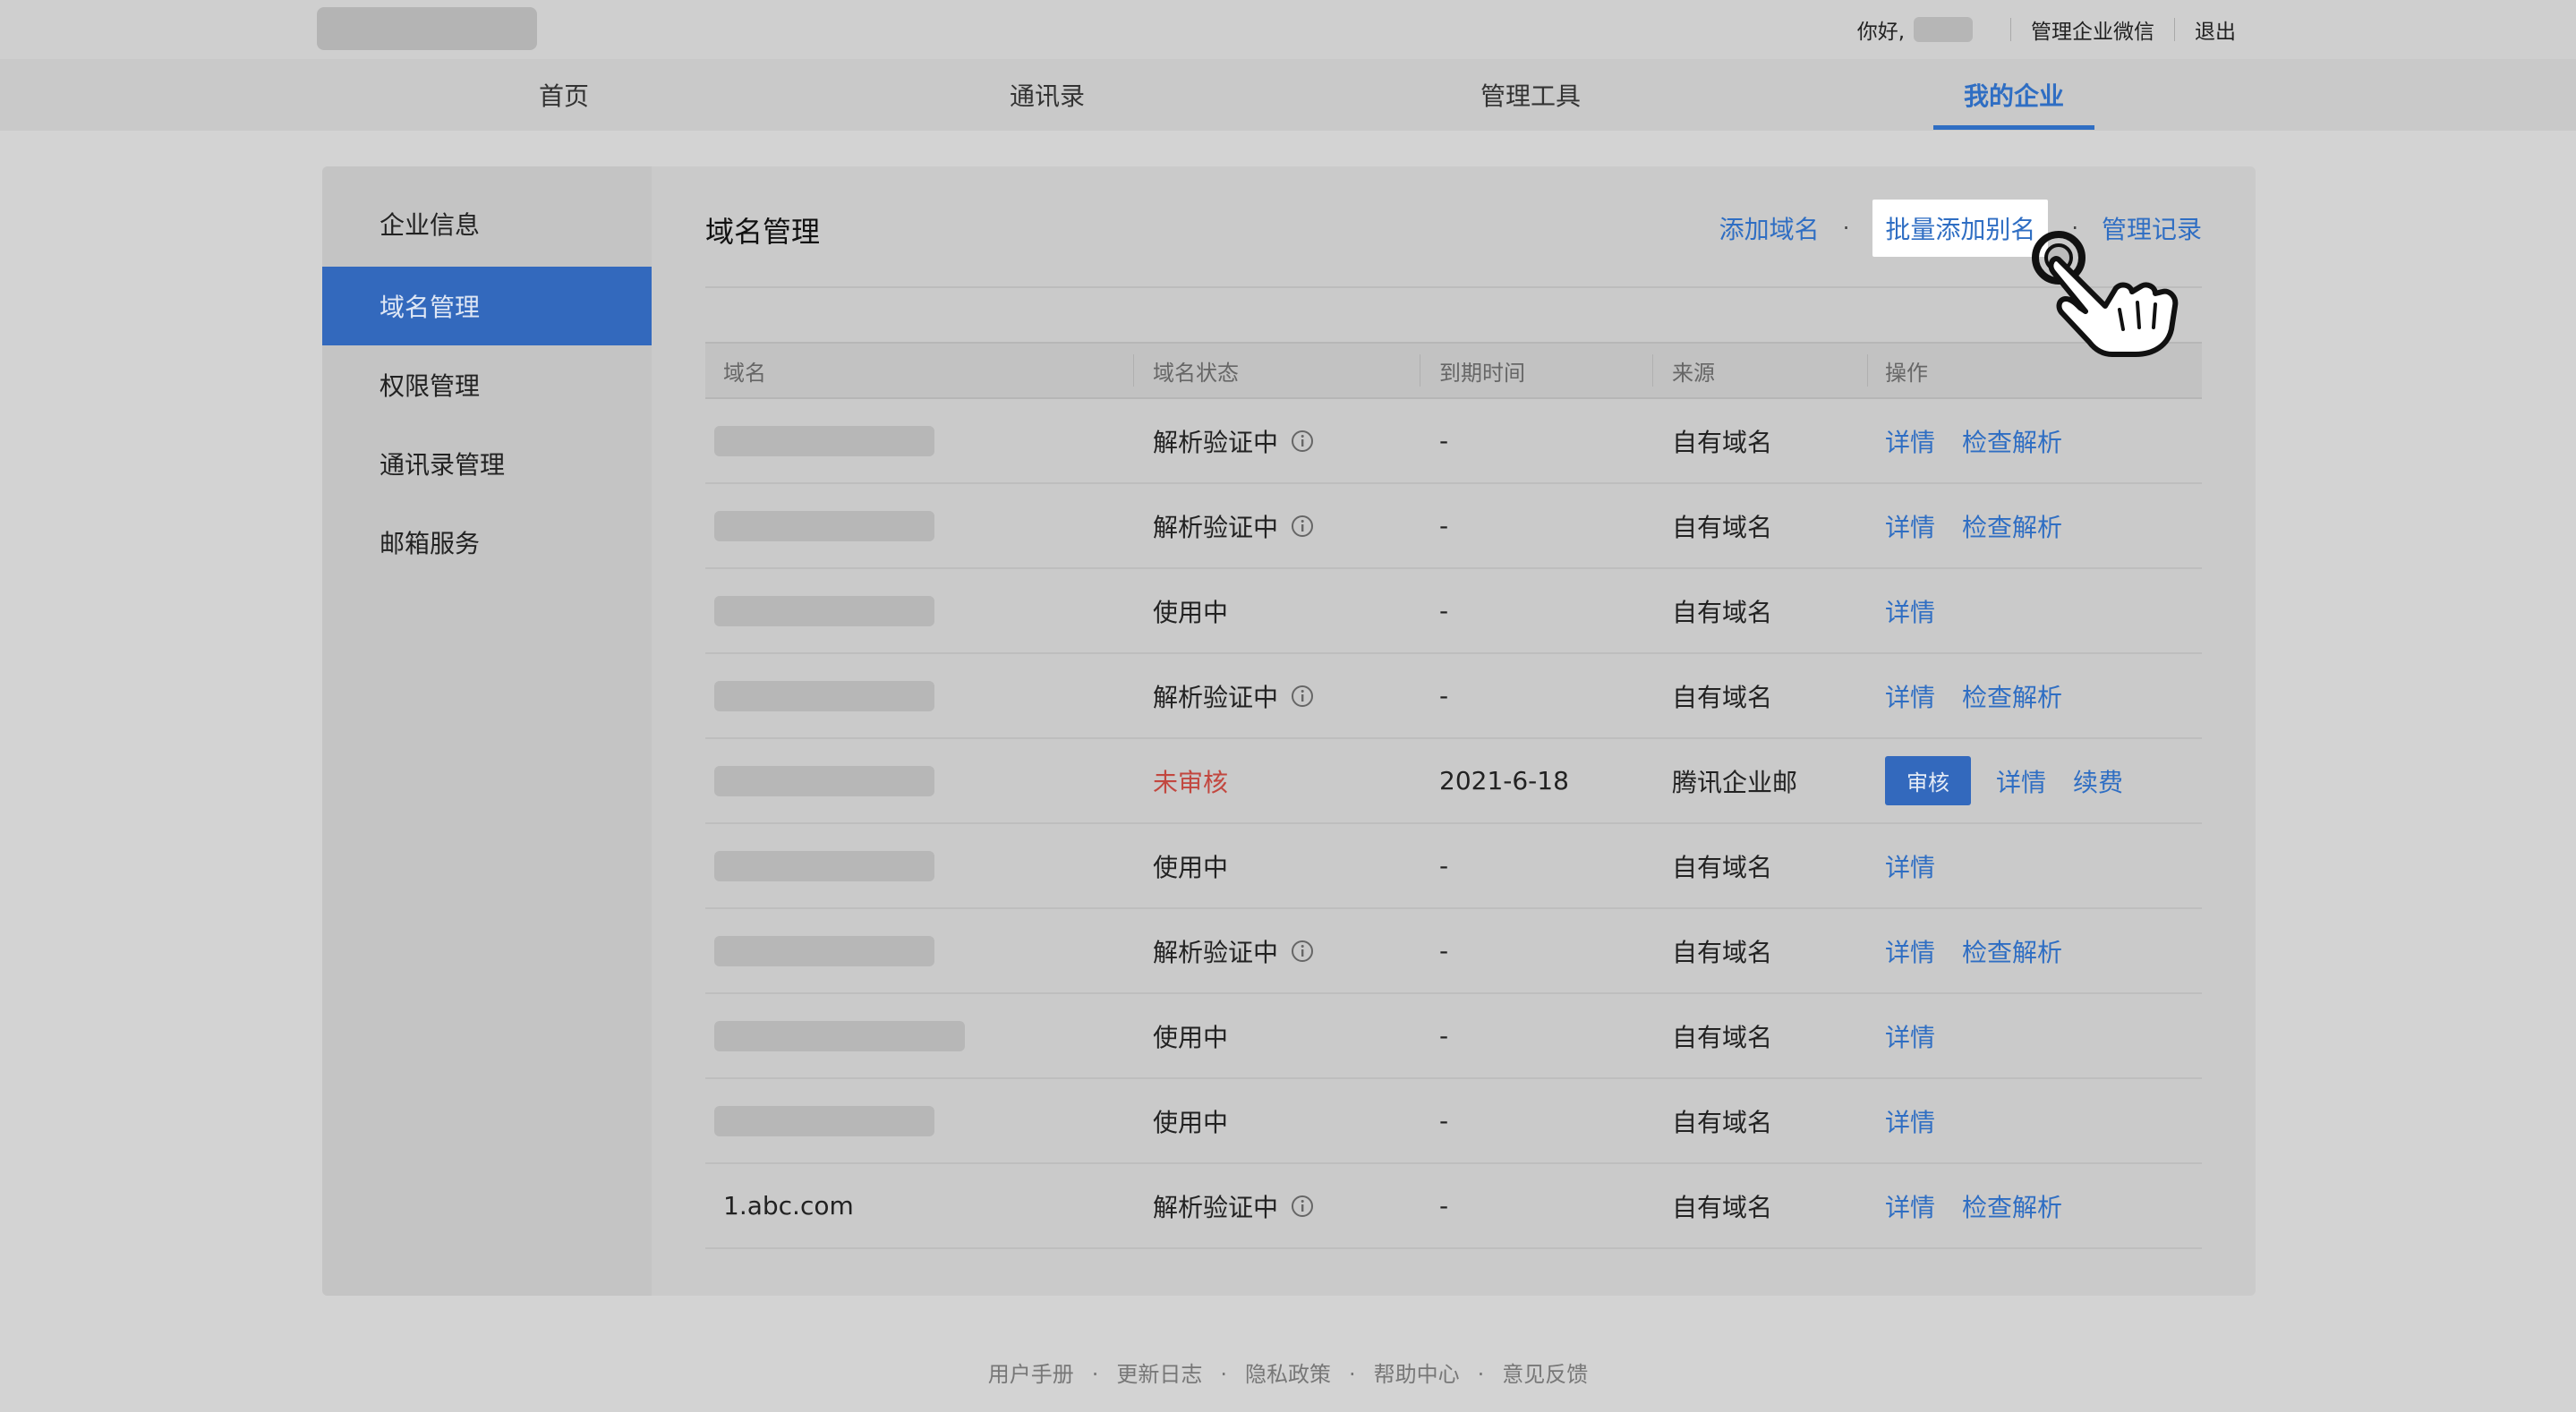 This screenshot has height=1412, width=2576. What do you see at coordinates (563, 95) in the screenshot?
I see `nav-home: 首页` at bounding box center [563, 95].